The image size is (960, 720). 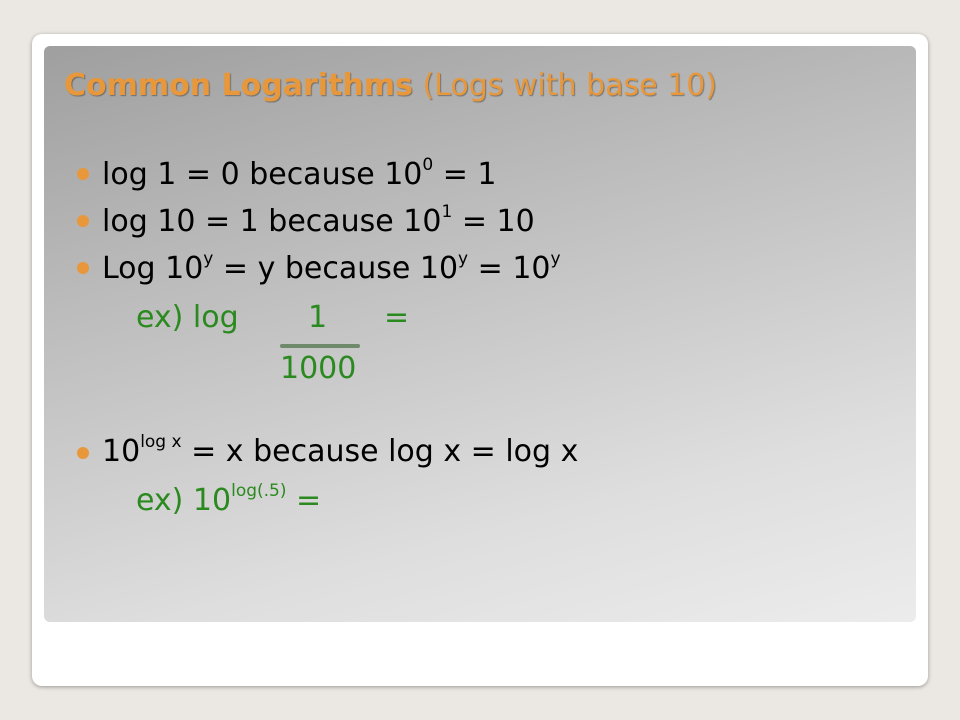 What do you see at coordinates (262, 174) in the screenshot?
I see `bullet-text: log 1 = 0 because 10` at bounding box center [262, 174].